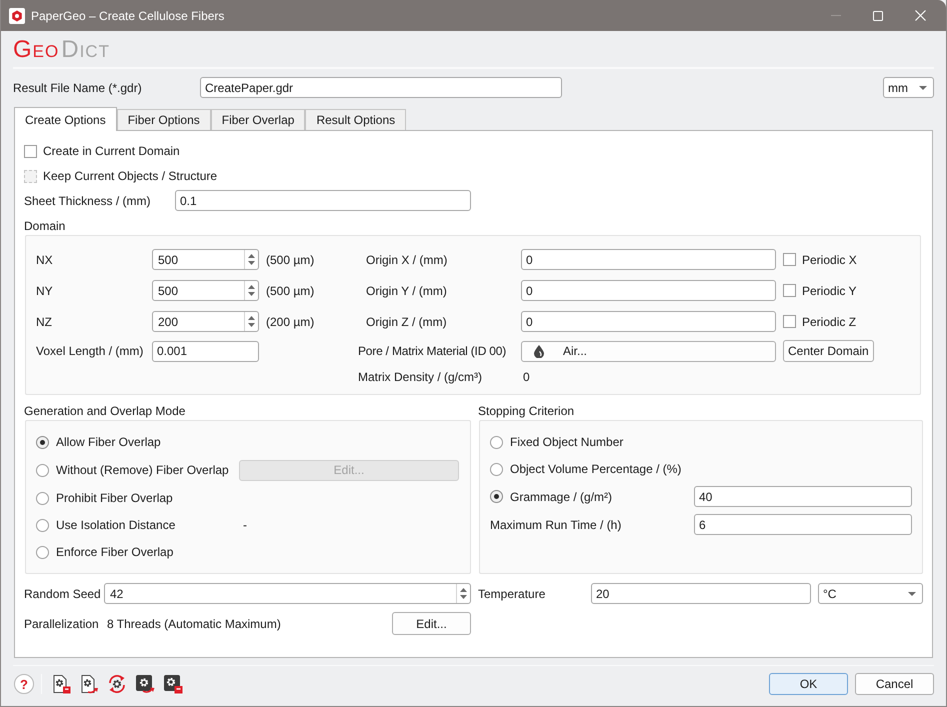  What do you see at coordinates (116, 525) in the screenshot?
I see `radio-label: Use Isolation Distance` at bounding box center [116, 525].